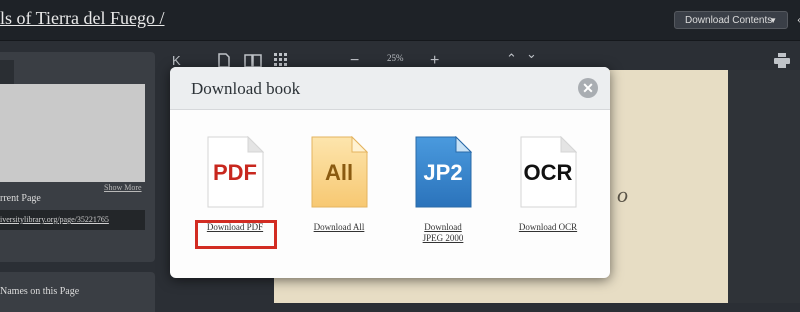  Describe the element at coordinates (782, 63) in the screenshot. I see `print-icon` at that location.